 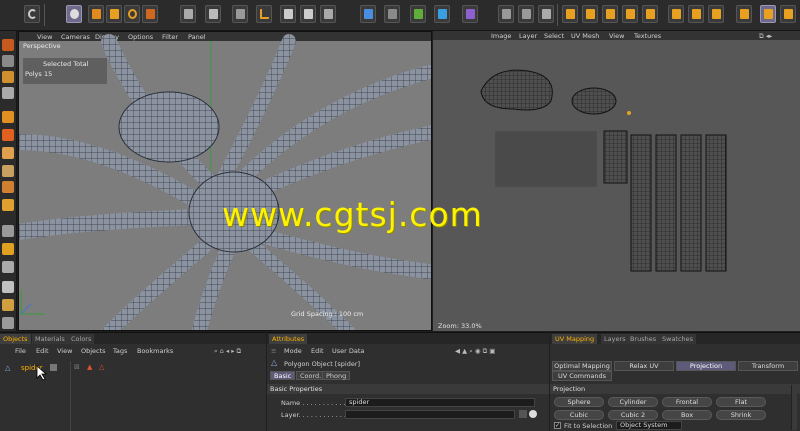 What do you see at coordinates (678, 339) in the screenshot?
I see `tab-swatches: Swatches` at bounding box center [678, 339].